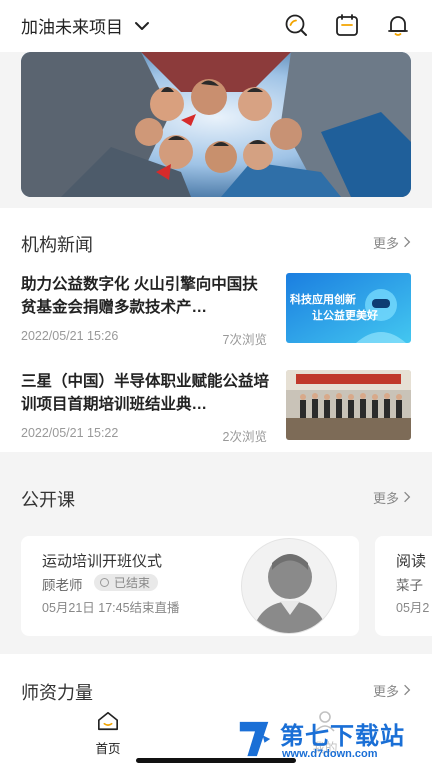 The image size is (432, 768). What do you see at coordinates (348, 308) in the screenshot?
I see `news-thumbnail: 科技应用创新 让公益更美好` at bounding box center [348, 308].